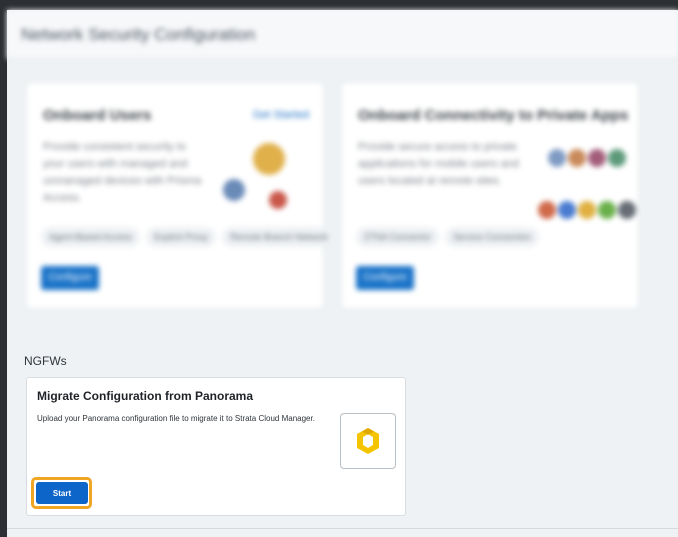  I want to click on window-left-edge, so click(3, 268).